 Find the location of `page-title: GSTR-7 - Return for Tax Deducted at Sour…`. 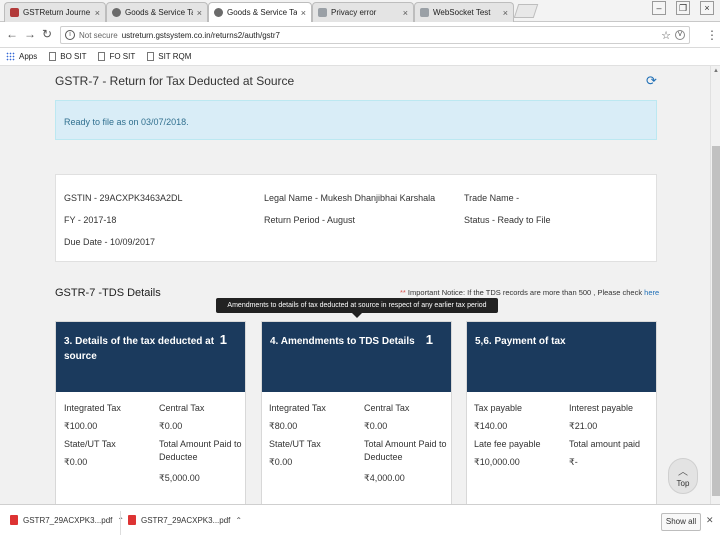

page-title: GSTR-7 - Return for Tax Deducted at Sour… is located at coordinates (175, 81).